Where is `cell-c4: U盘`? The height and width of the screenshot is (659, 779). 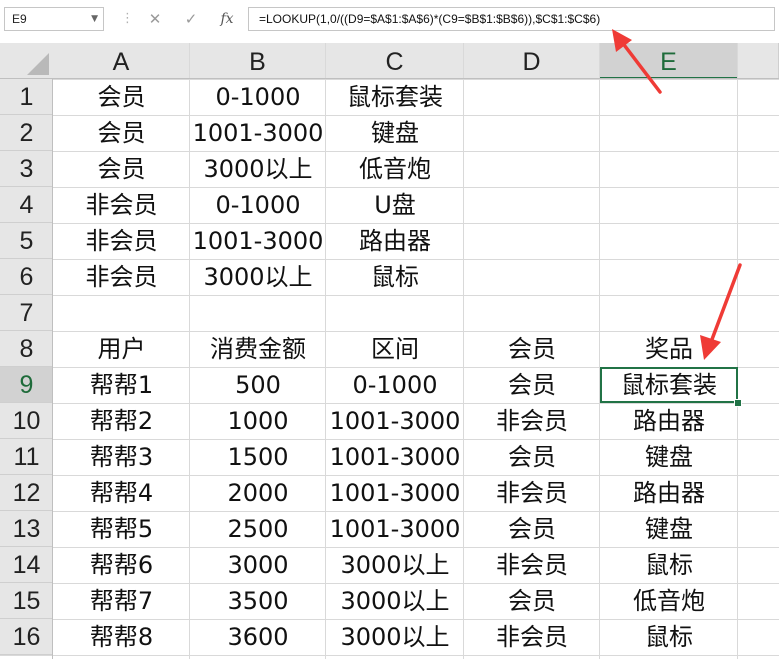 cell-c4: U盘 is located at coordinates (395, 205).